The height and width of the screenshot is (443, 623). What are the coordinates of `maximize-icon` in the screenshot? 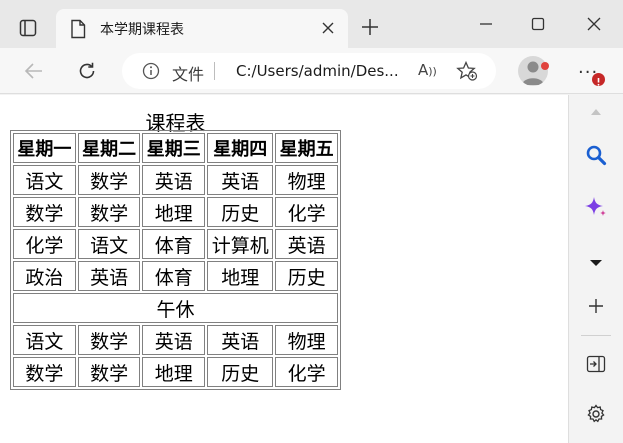 It's located at (538, 24).